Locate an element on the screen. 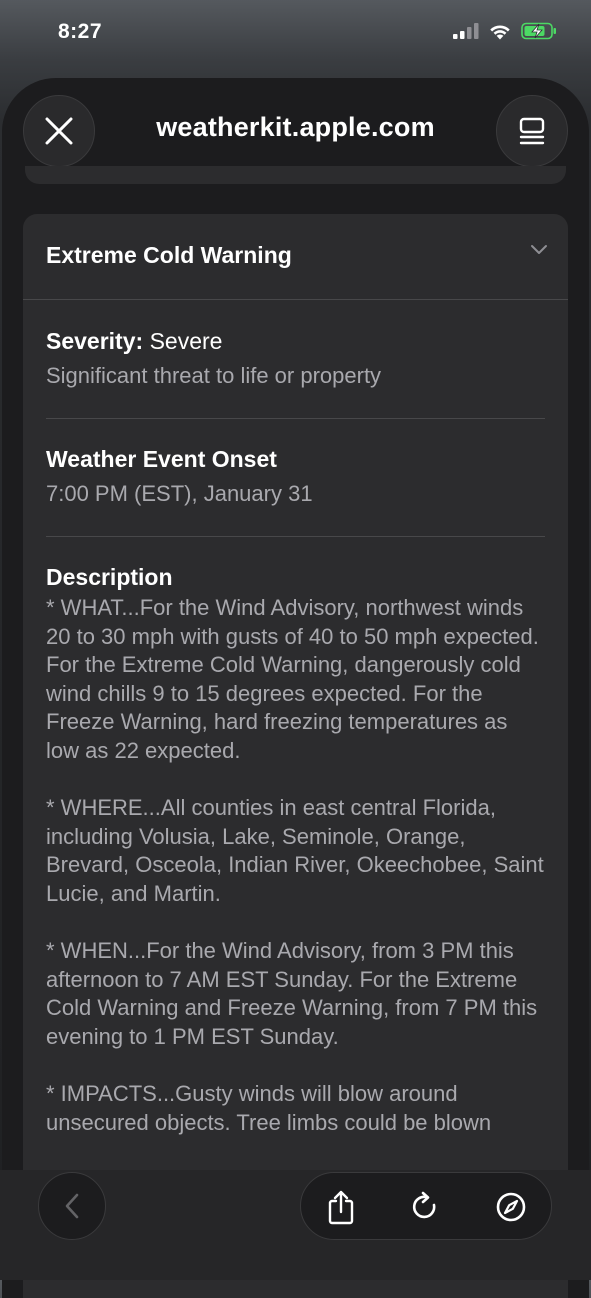 The height and width of the screenshot is (1298, 591). alert-card-header: Extreme Cold Warning is located at coordinates (295, 257).